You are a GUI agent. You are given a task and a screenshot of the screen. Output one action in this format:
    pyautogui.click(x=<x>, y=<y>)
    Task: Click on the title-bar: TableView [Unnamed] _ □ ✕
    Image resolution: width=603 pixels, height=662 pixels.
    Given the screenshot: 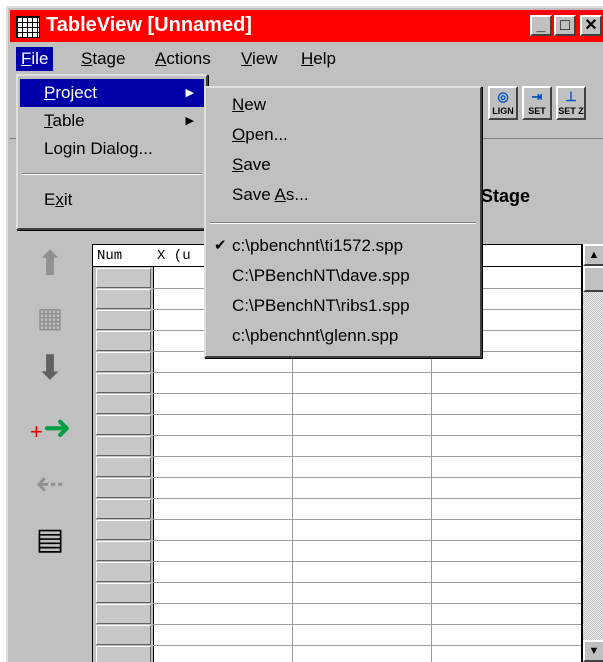 What is the action you would take?
    pyautogui.click(x=306, y=26)
    